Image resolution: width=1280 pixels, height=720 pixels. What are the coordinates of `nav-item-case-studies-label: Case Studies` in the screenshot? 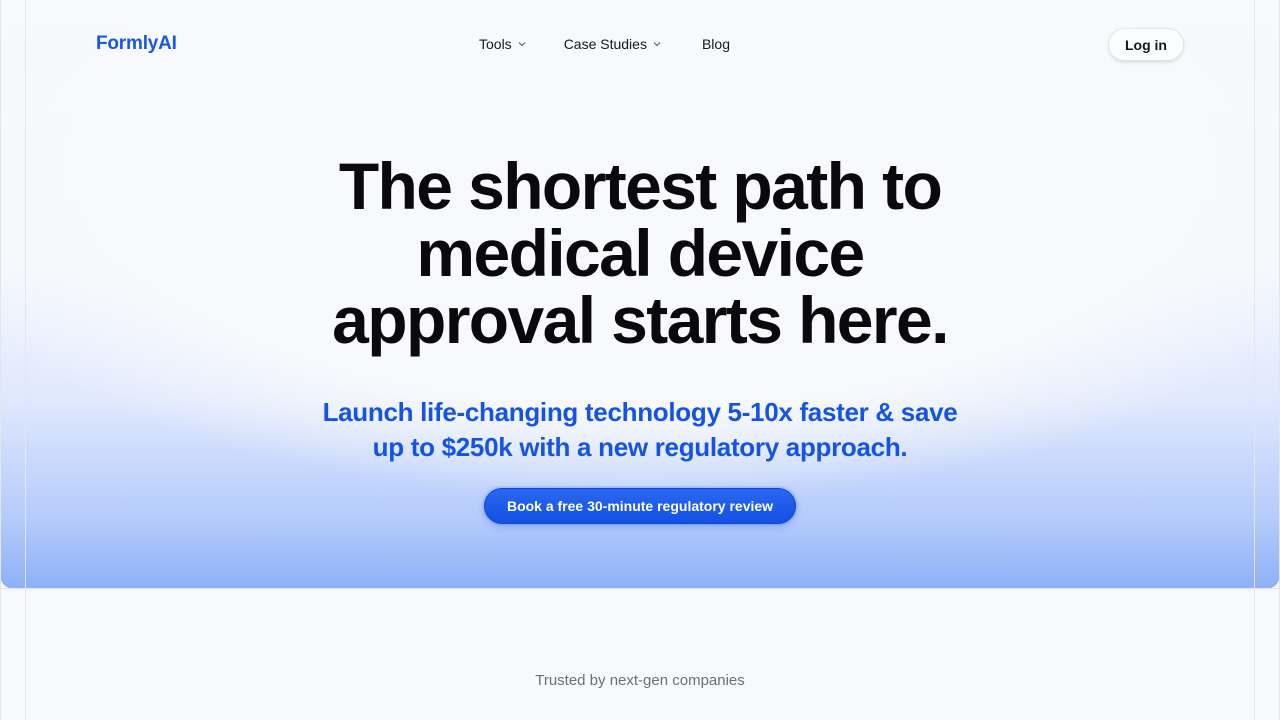 It's located at (605, 44).